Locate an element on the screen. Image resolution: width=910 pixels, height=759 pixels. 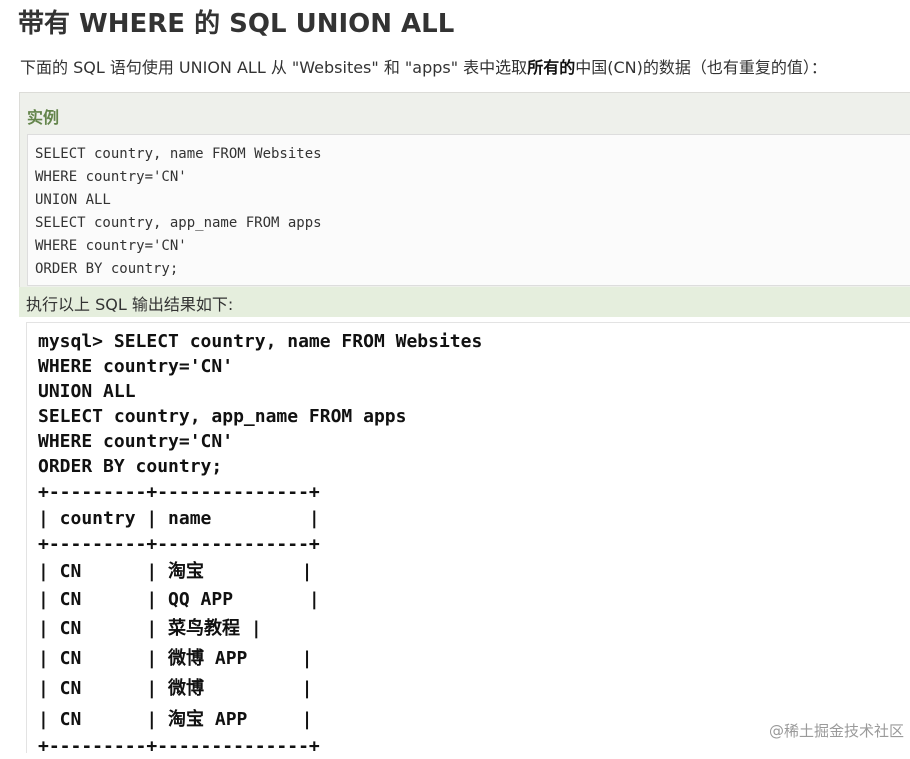
terminal-line: ORDER BY country; is located at coordinates (130, 466).